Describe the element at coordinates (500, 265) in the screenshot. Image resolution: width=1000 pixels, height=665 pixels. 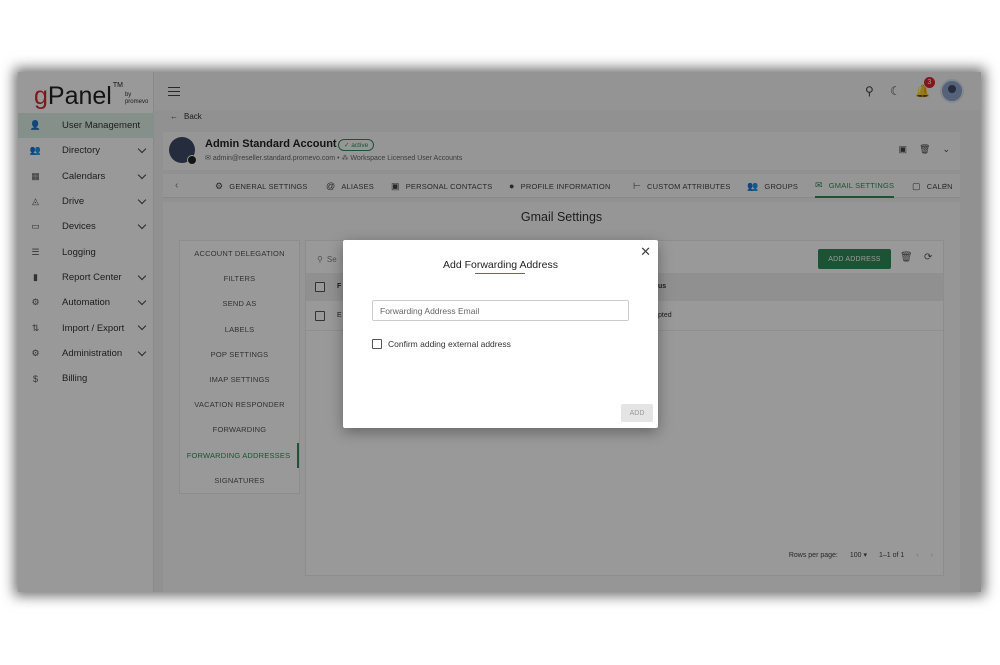
I see `dialog-title: Add Forwarding Address` at that location.